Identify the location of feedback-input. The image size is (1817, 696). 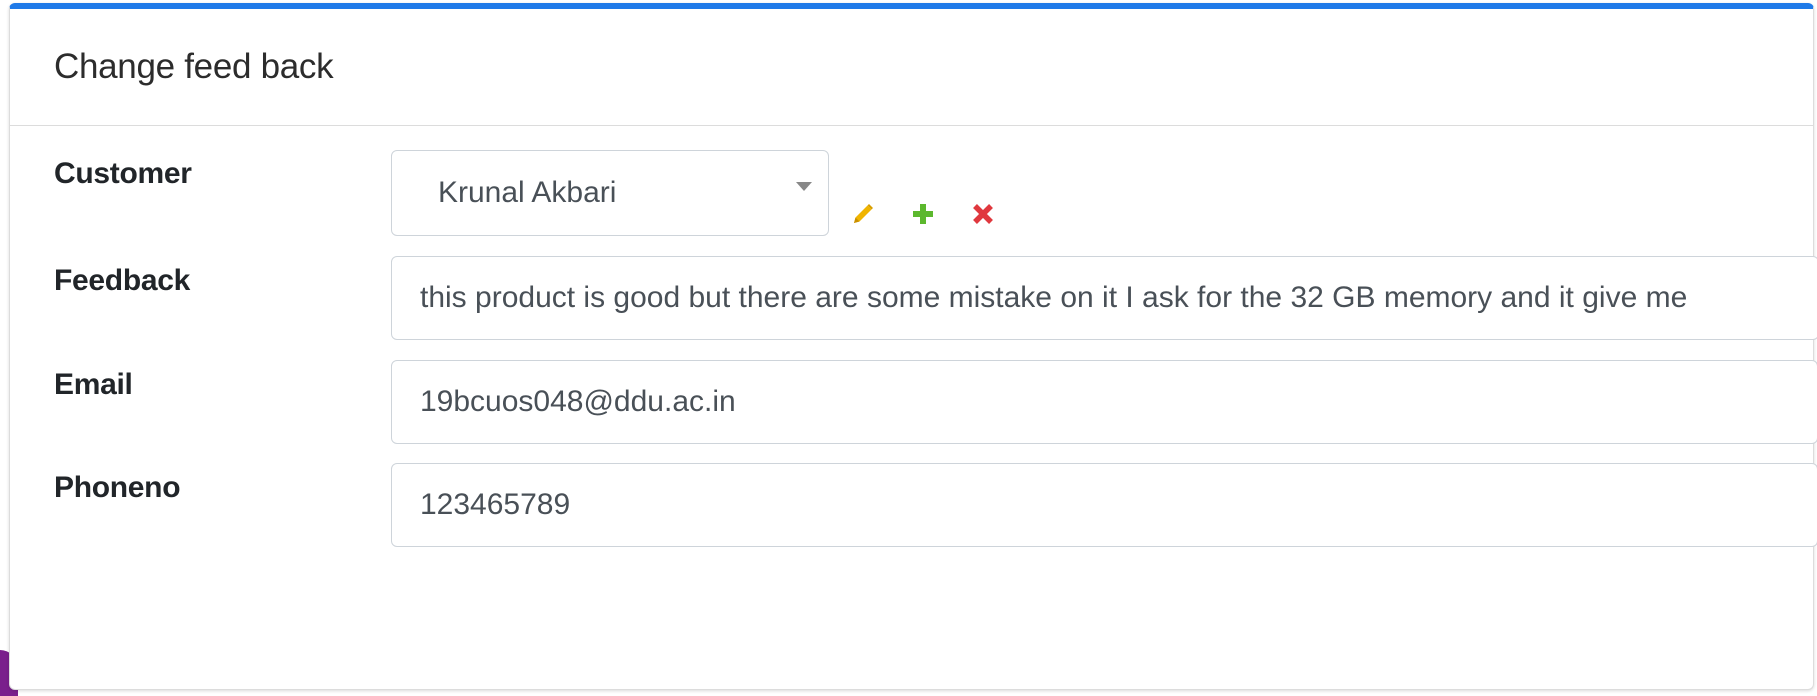
(1104, 298).